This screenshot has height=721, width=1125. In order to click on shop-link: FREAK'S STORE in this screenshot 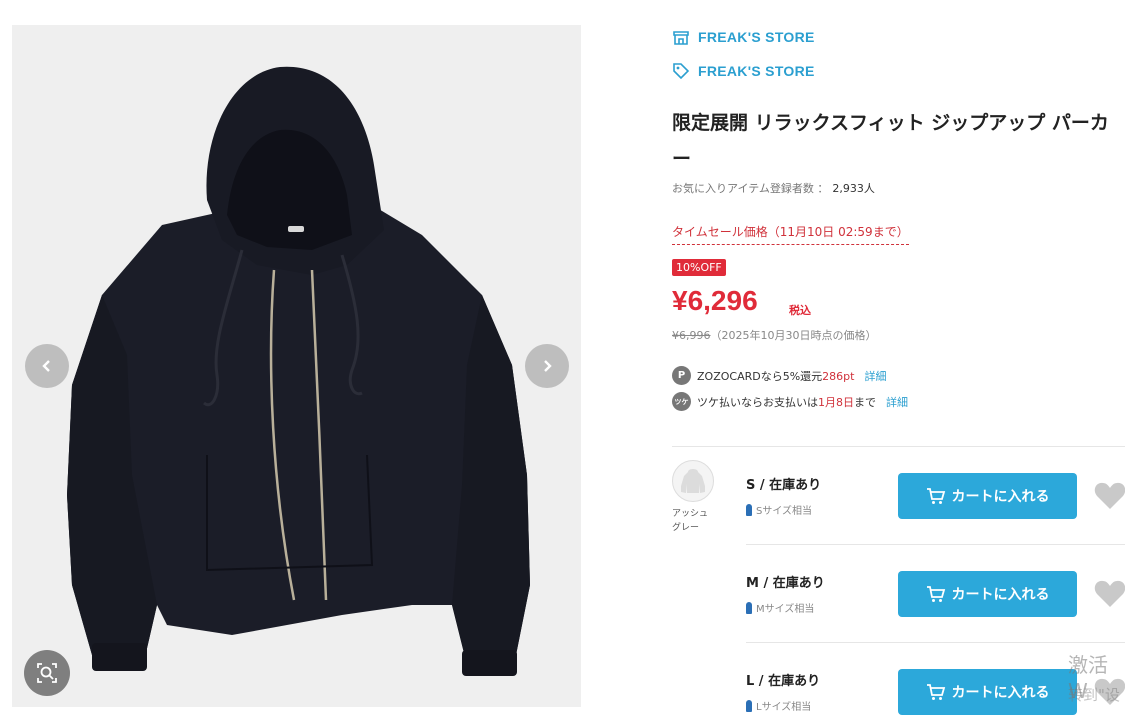, I will do `click(743, 37)`.